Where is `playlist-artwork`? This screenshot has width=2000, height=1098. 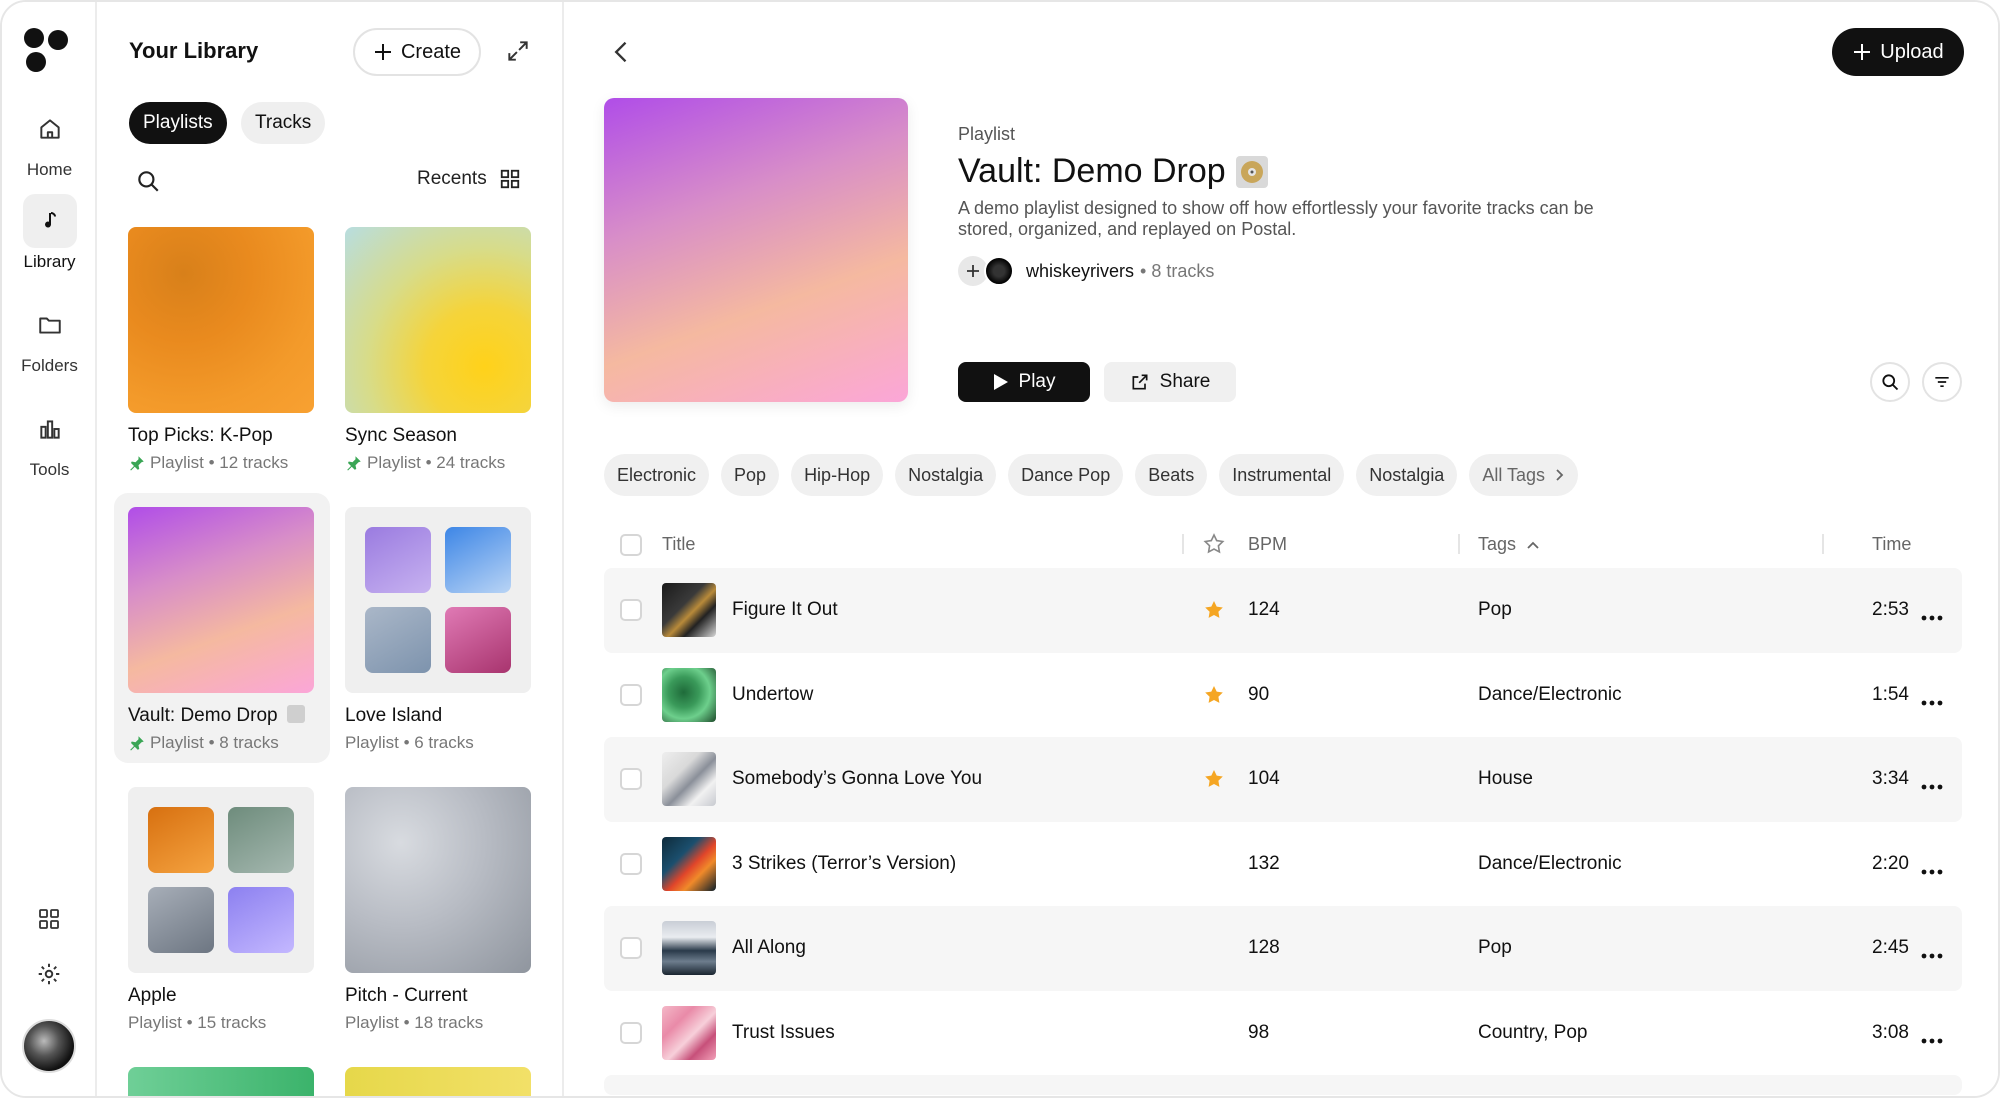
playlist-artwork is located at coordinates (438, 600).